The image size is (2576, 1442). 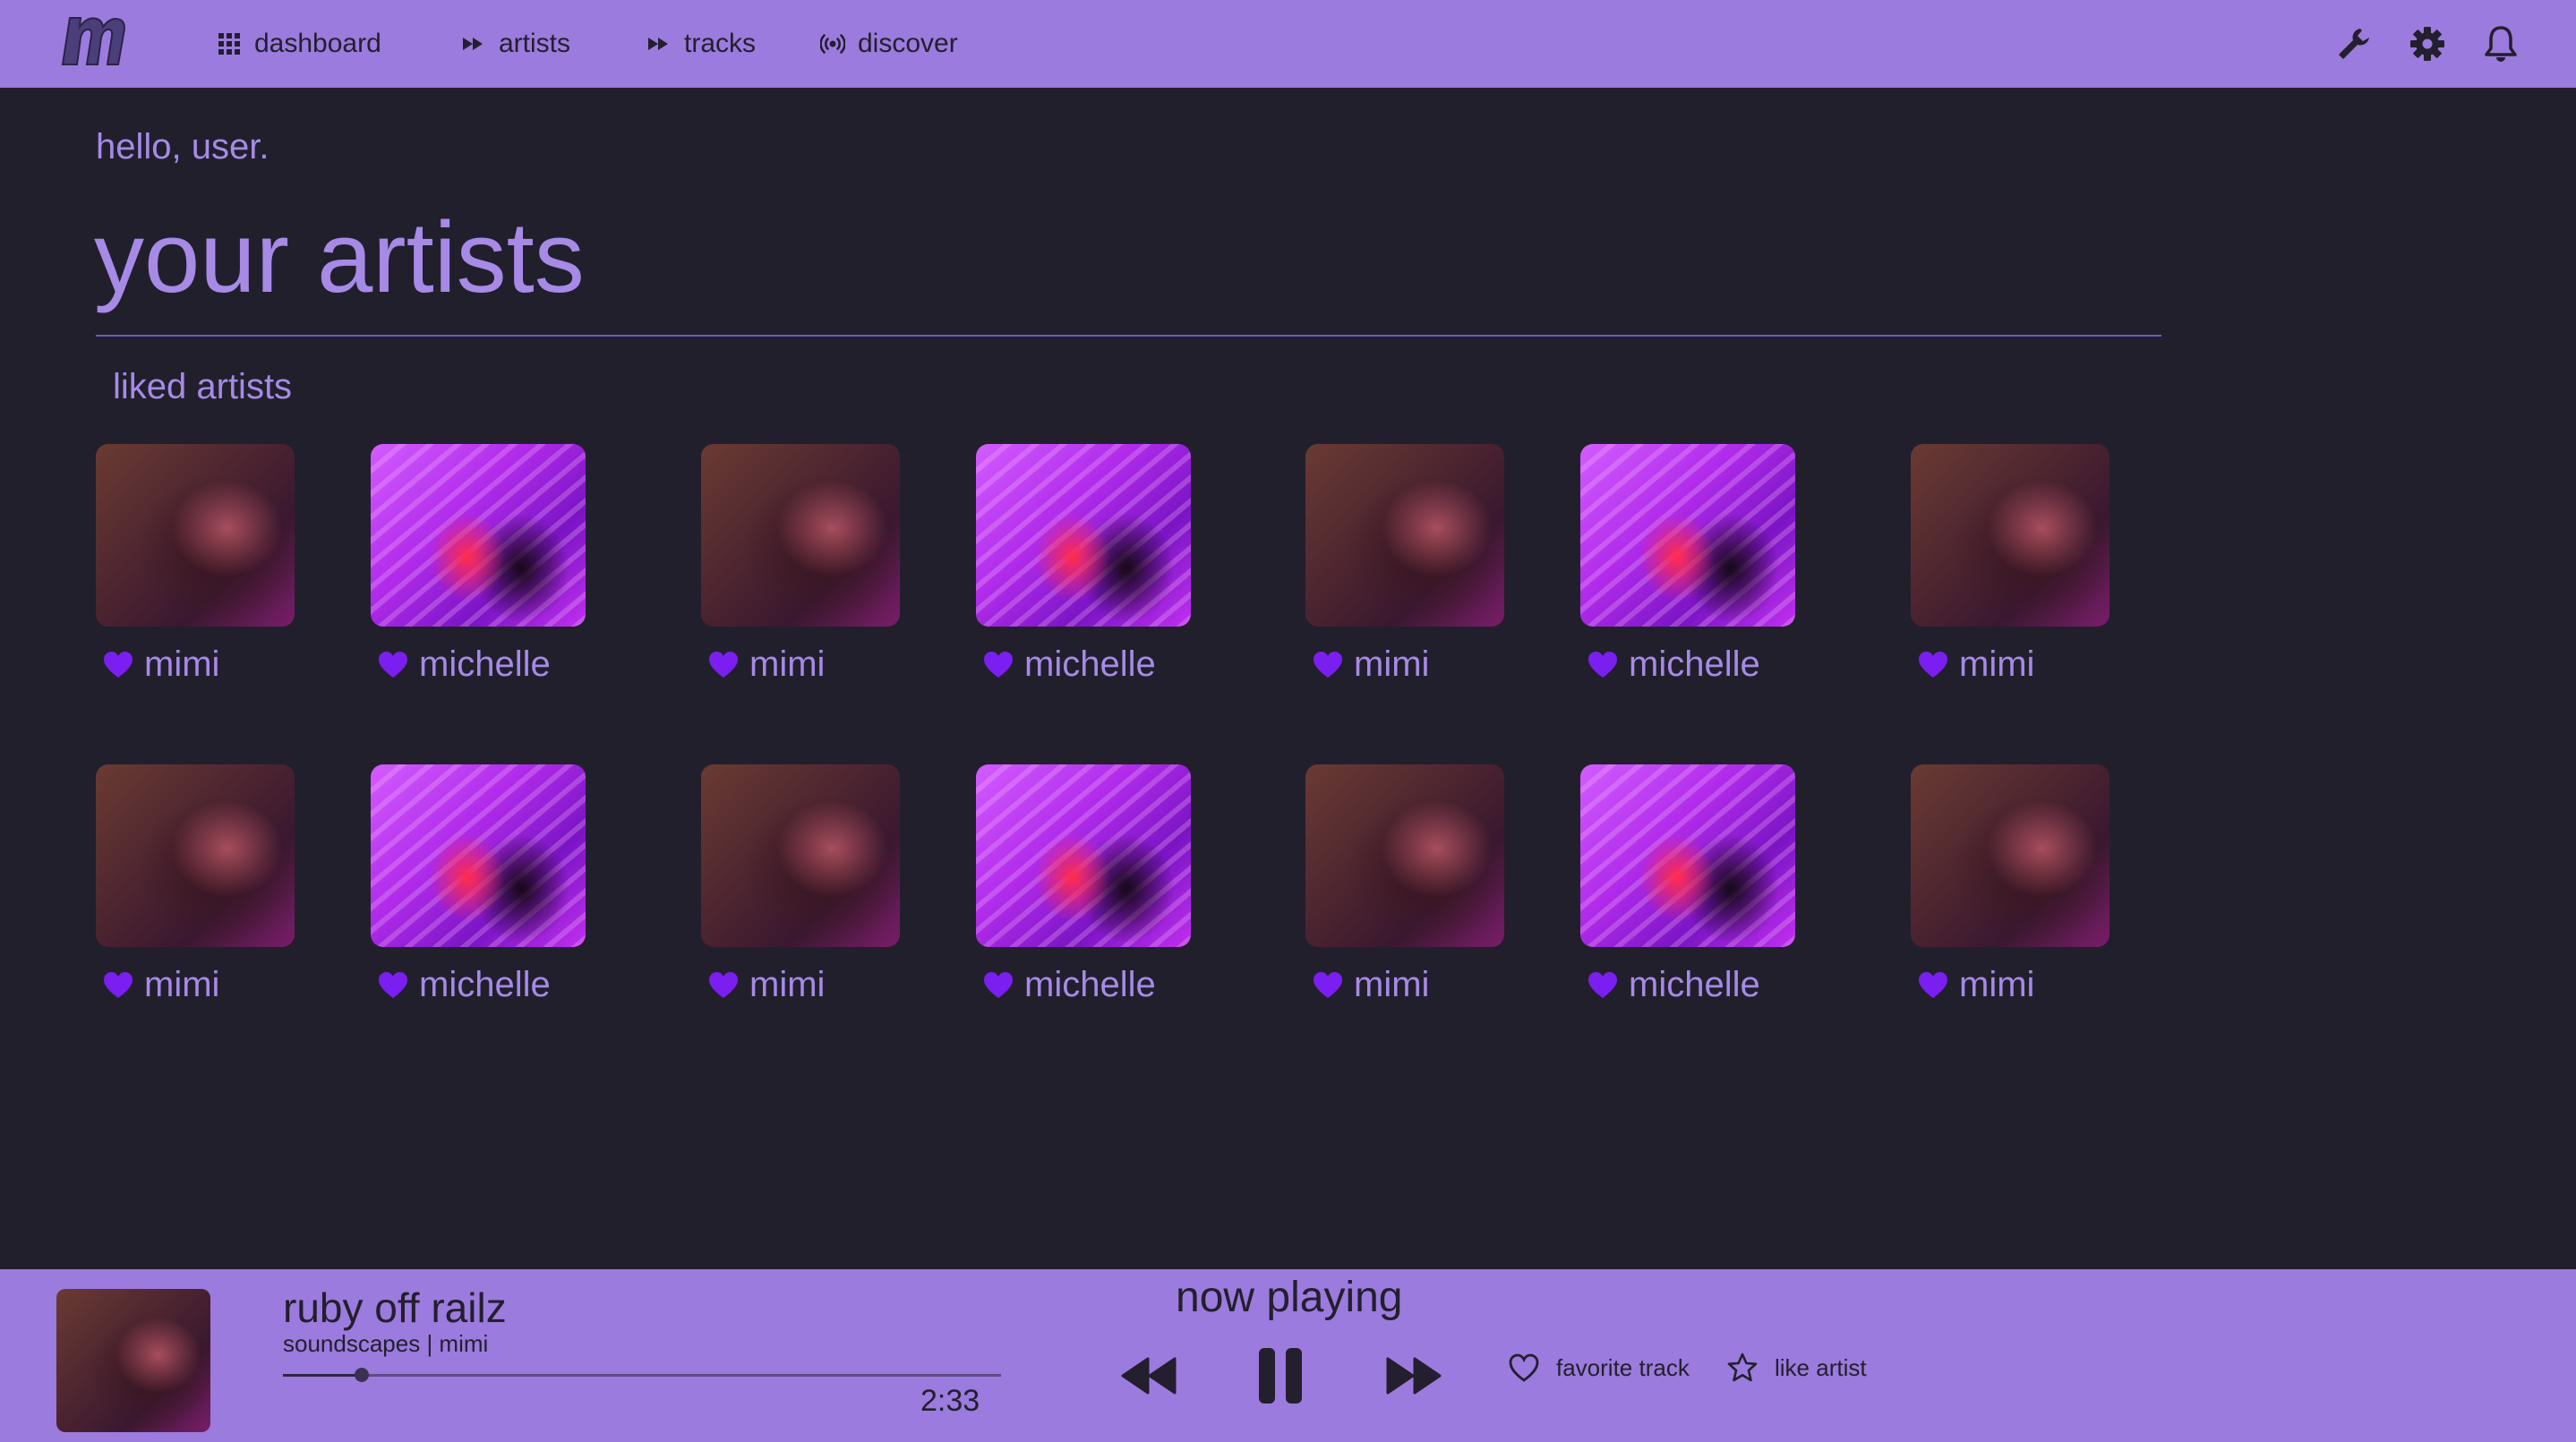 I want to click on app-logo-icon, so click(x=92, y=40).